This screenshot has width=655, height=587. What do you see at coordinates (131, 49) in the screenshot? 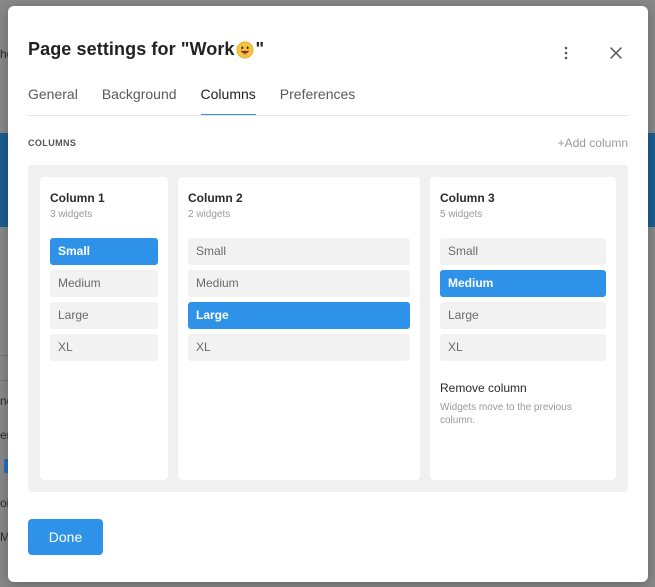
I see `dialog-title-text: Page settings for "Work` at bounding box center [131, 49].